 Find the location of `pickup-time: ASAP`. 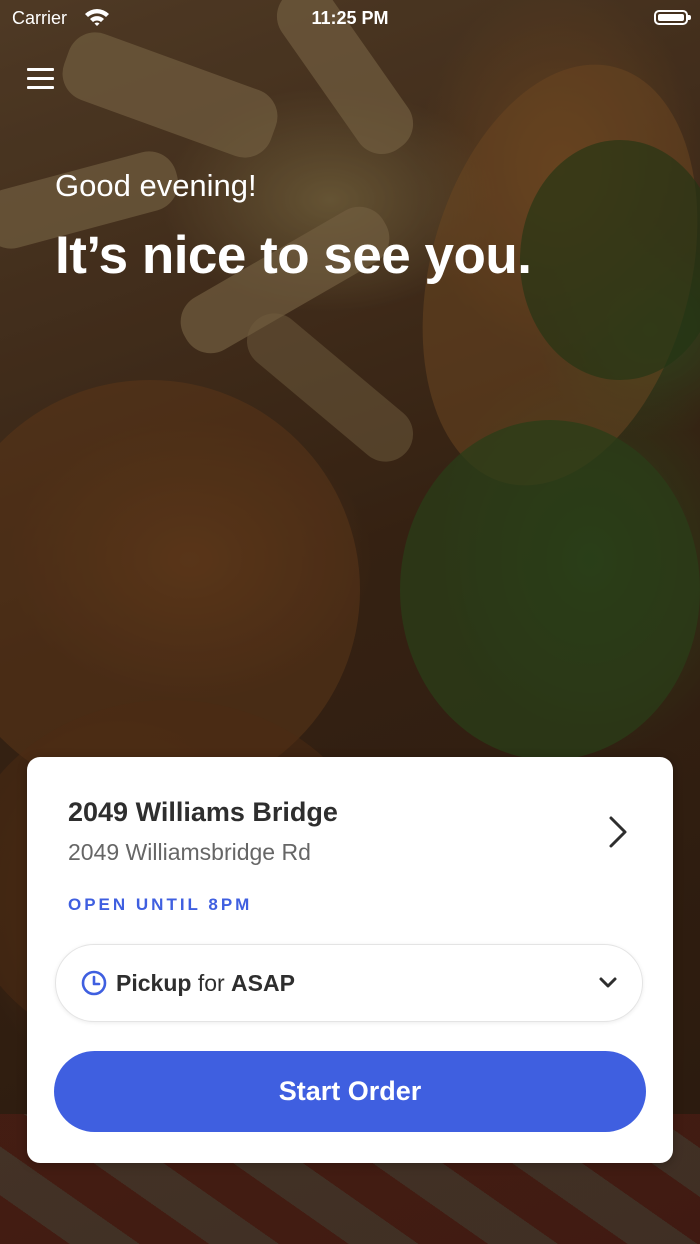

pickup-time: ASAP is located at coordinates (263, 983).